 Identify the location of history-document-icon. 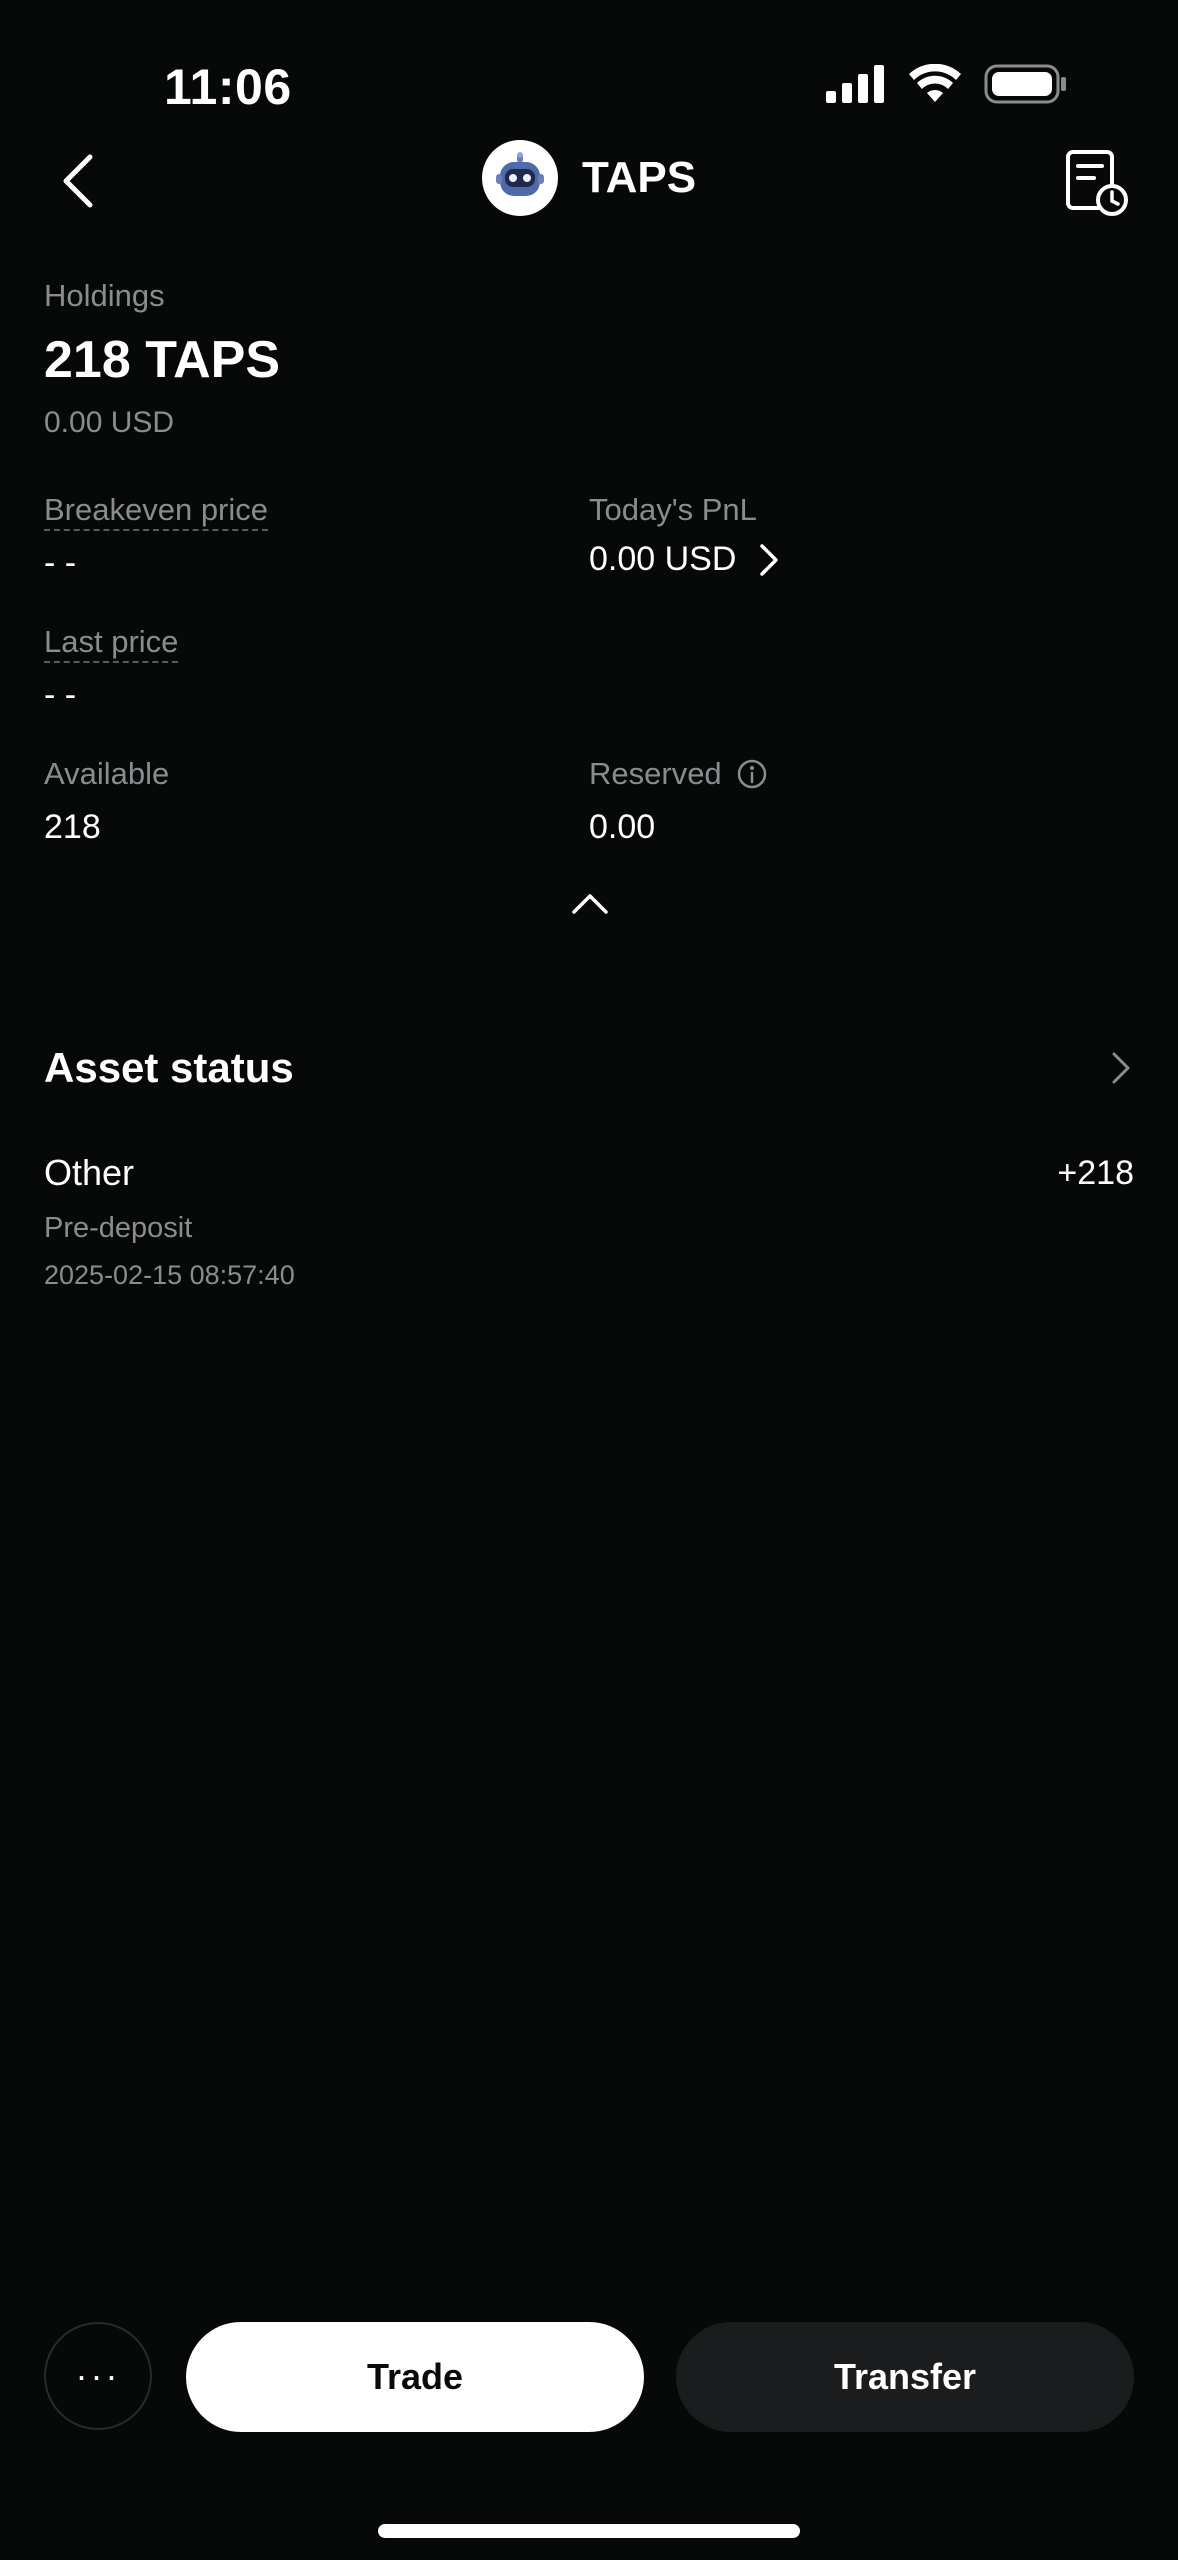
(1097, 183).